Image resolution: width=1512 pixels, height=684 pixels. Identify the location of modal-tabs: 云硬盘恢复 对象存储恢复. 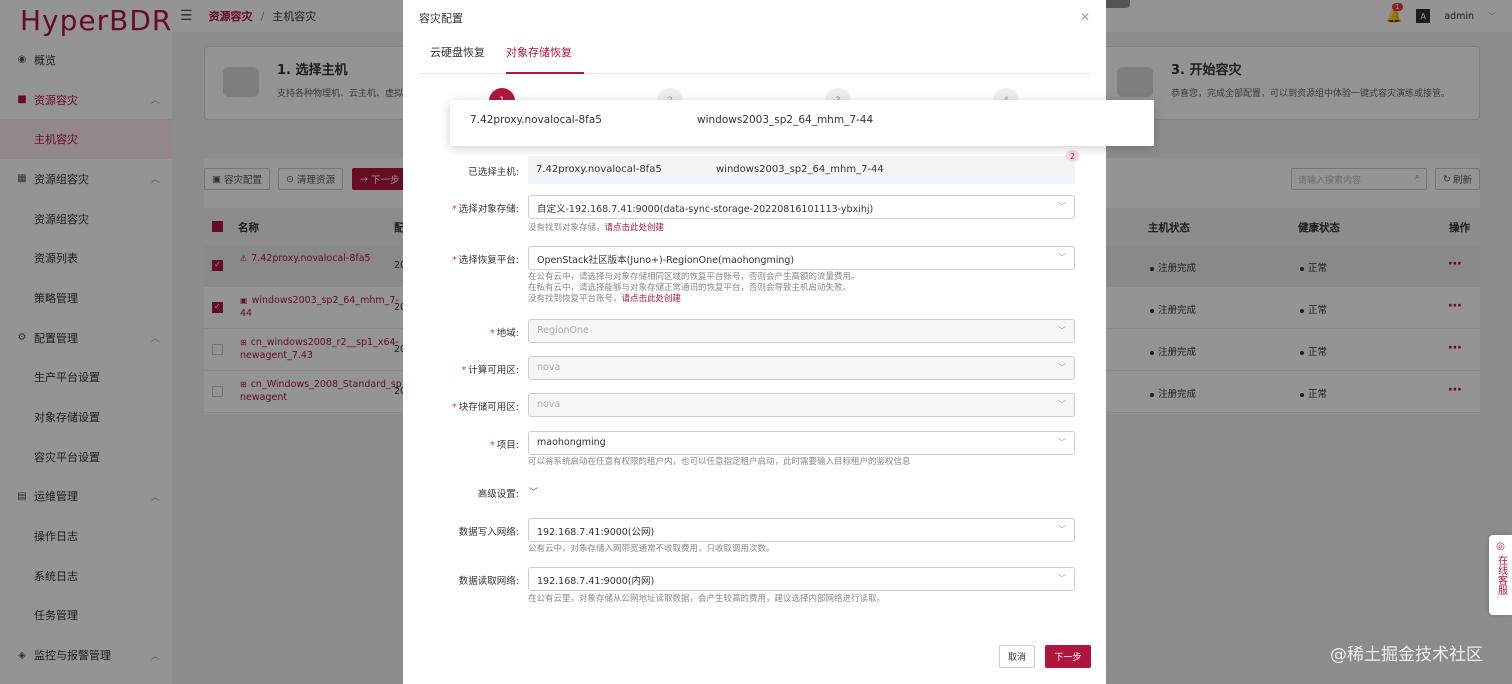
(754, 55).